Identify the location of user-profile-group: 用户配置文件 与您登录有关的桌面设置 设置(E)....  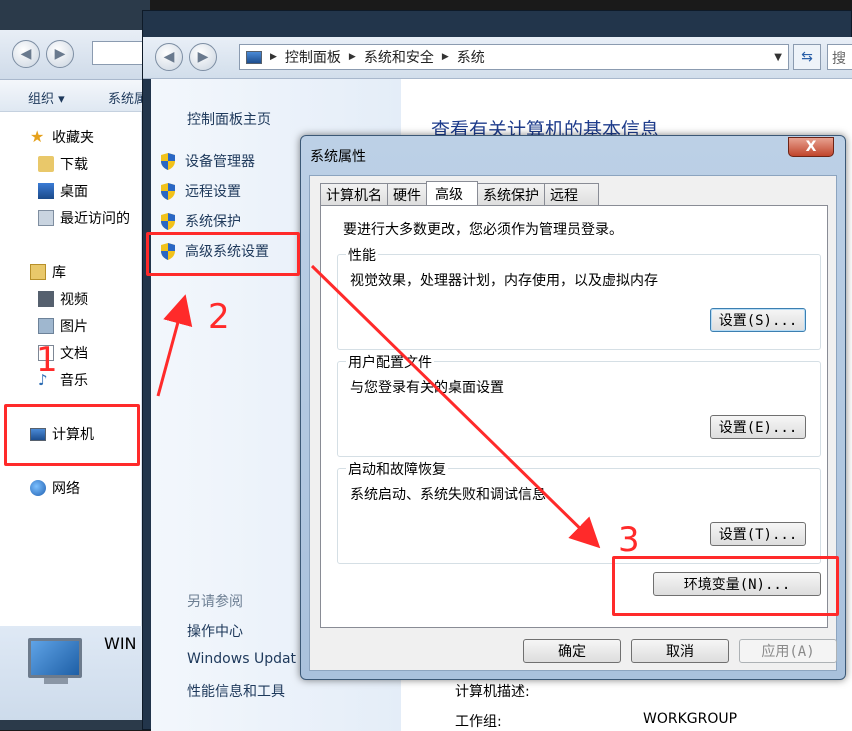
(579, 404).